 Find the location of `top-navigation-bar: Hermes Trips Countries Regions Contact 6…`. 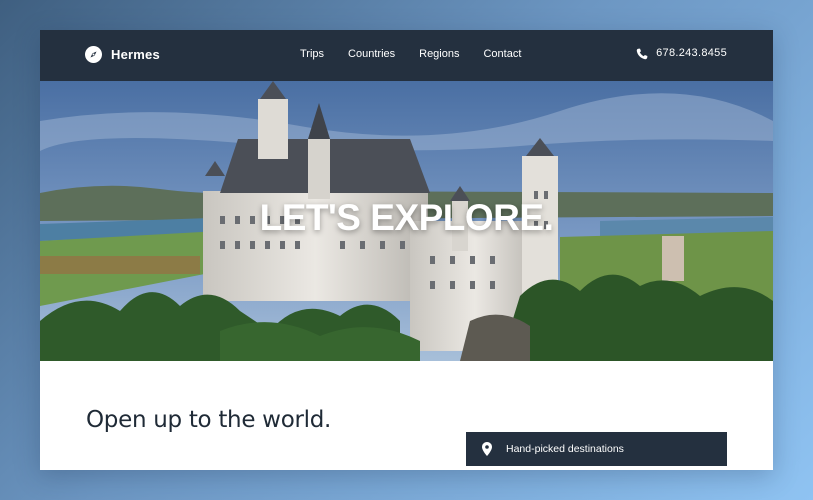

top-navigation-bar: Hermes Trips Countries Regions Contact 6… is located at coordinates (406, 55).